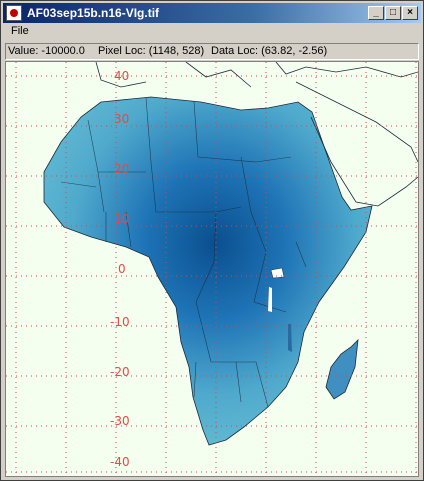  Describe the element at coordinates (121, 119) in the screenshot. I see `lat-label-30: 30` at that location.